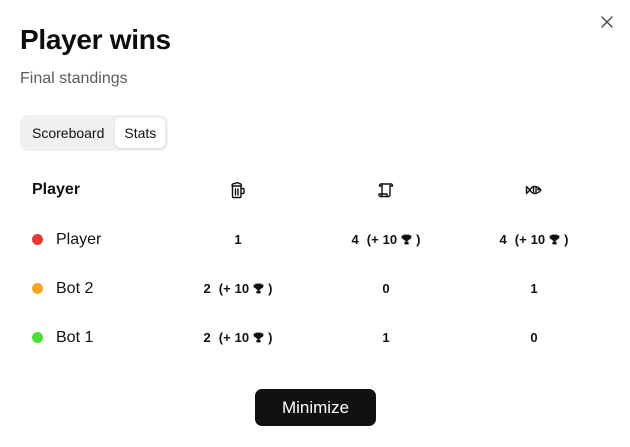  I want to click on fish-stat-cell: 4 (+ 10 ), so click(534, 239).